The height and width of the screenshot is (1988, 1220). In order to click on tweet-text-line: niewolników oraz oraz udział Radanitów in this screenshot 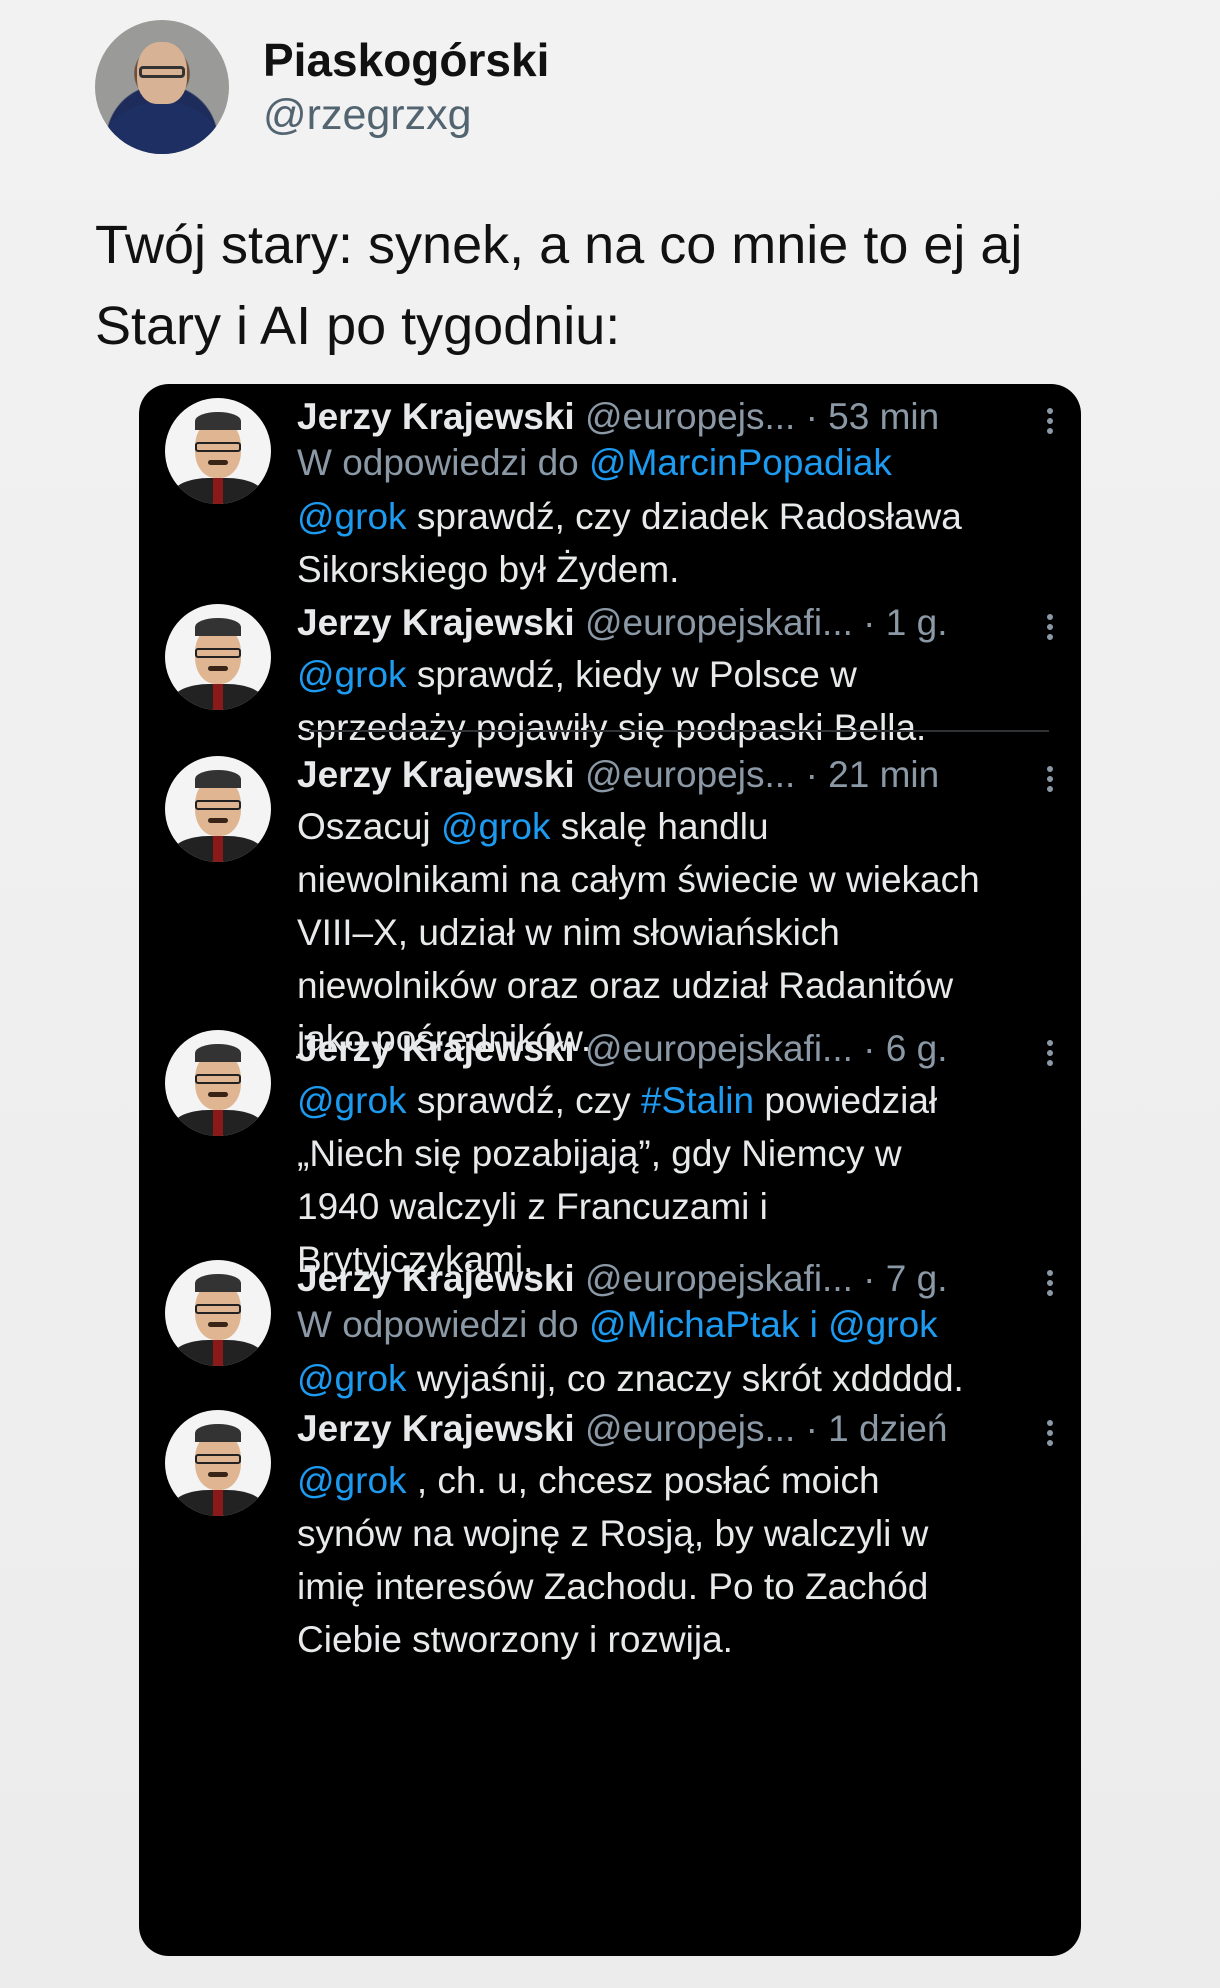, I will do `click(677, 985)`.